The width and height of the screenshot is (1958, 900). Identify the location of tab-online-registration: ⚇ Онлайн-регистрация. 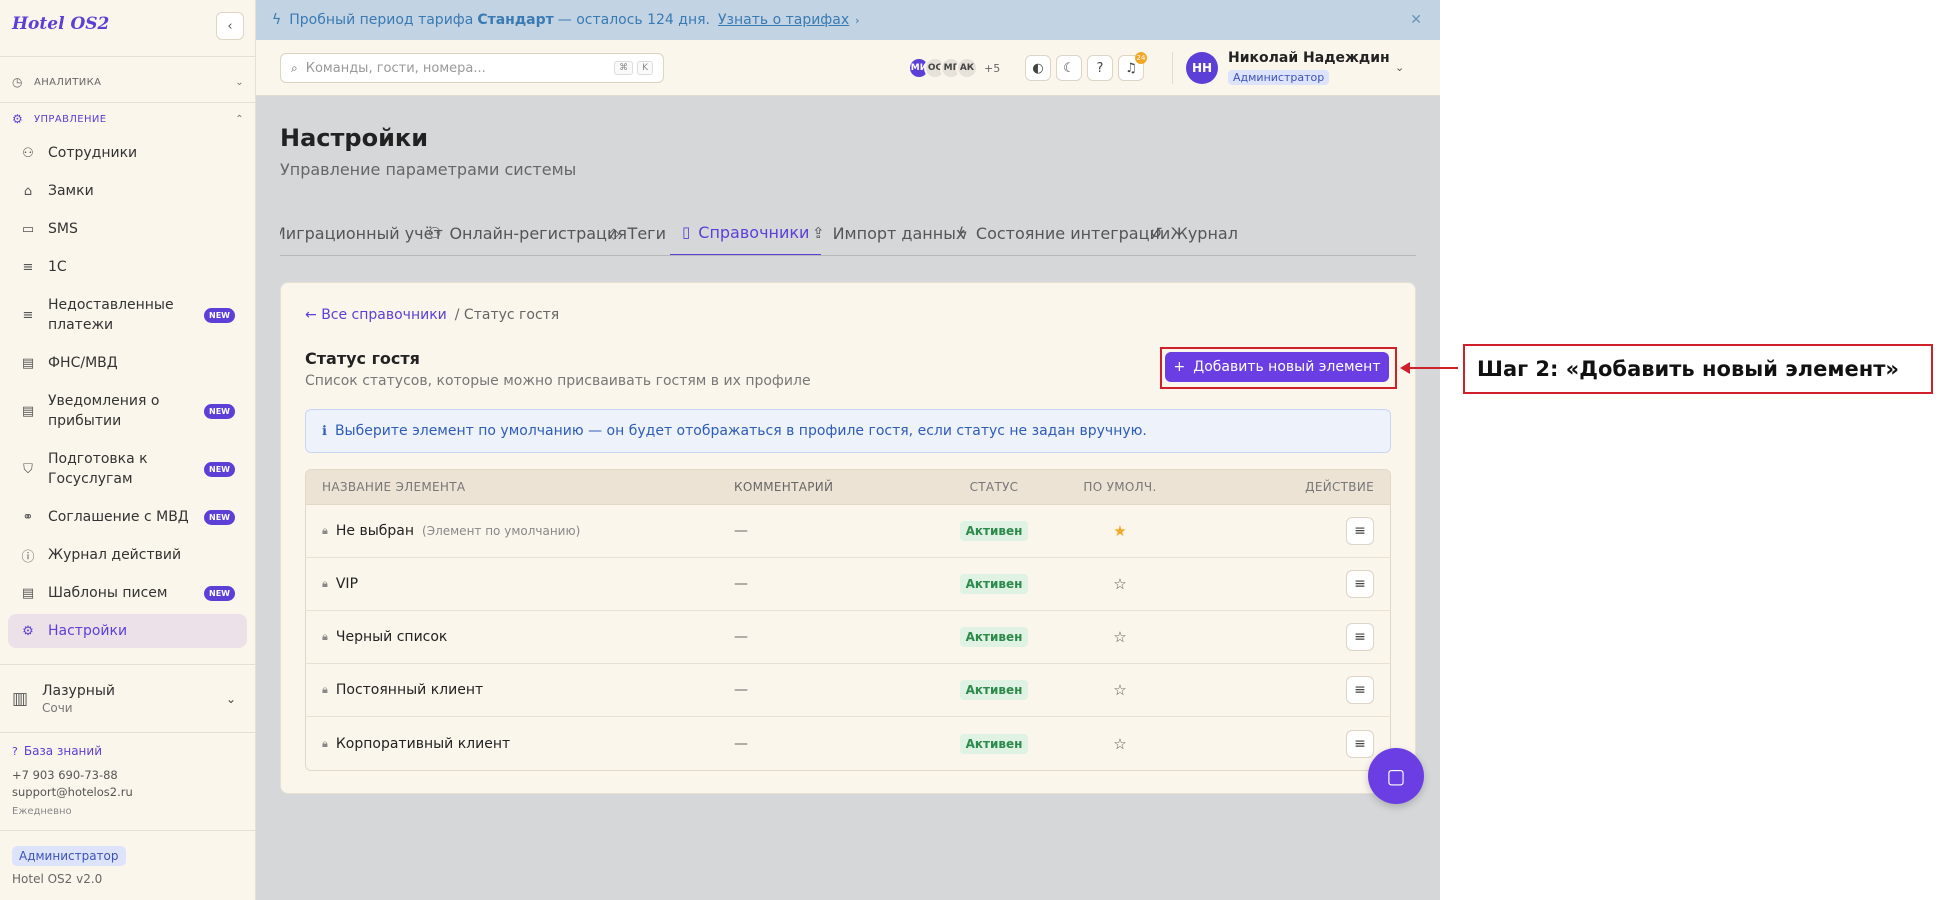
(527, 232).